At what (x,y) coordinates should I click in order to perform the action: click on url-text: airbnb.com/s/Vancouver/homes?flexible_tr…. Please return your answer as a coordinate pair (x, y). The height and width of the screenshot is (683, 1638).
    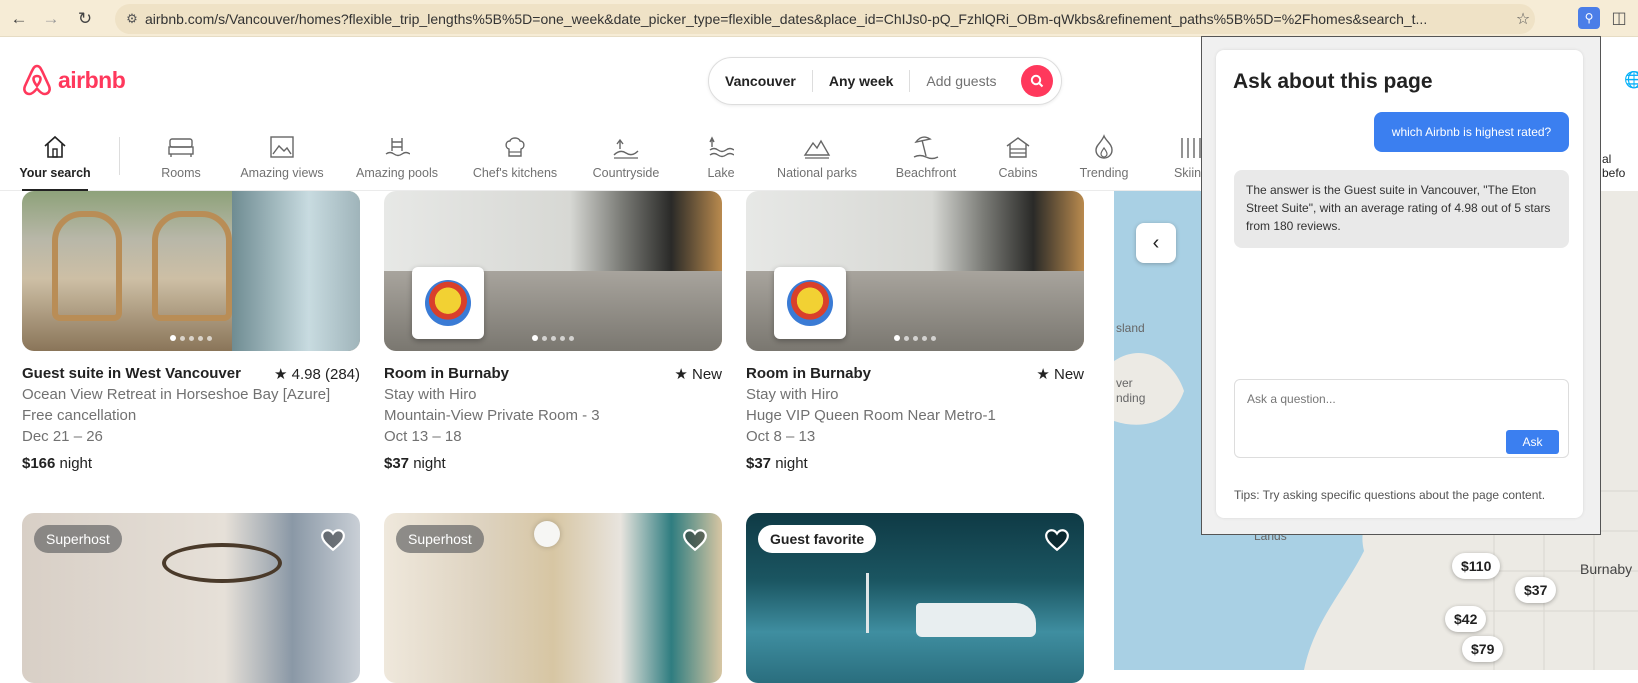
    Looking at the image, I should click on (825, 19).